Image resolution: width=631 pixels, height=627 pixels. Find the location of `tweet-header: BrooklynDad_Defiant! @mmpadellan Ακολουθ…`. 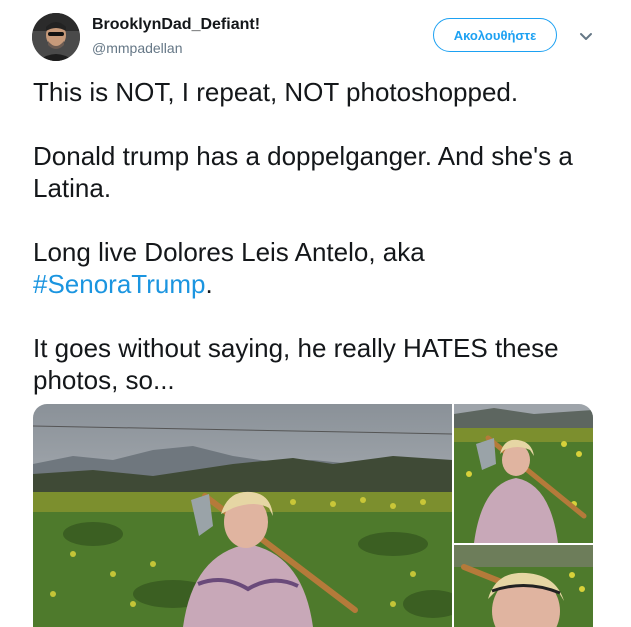

tweet-header: BrooklynDad_Defiant! @mmpadellan Ακολουθ… is located at coordinates (315, 35).